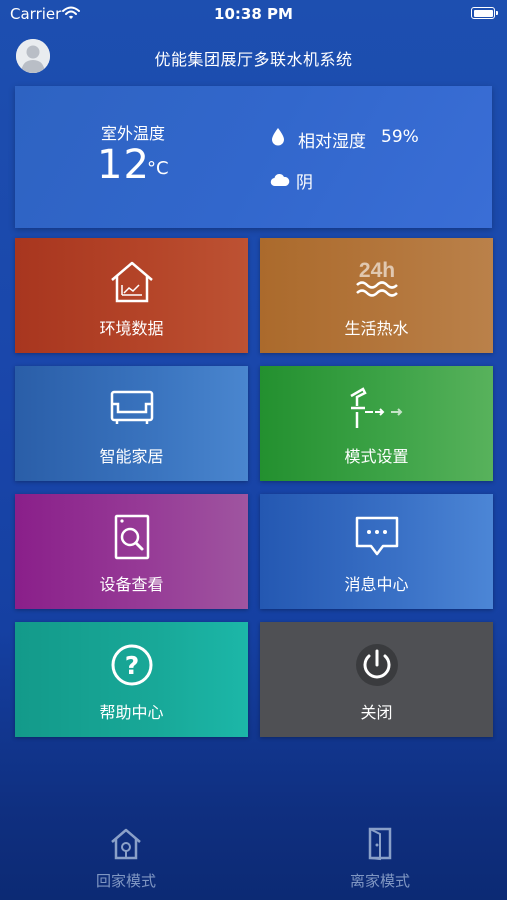 This screenshot has height=900, width=507. What do you see at coordinates (376, 456) in the screenshot?
I see `tile-label: 模式设置` at bounding box center [376, 456].